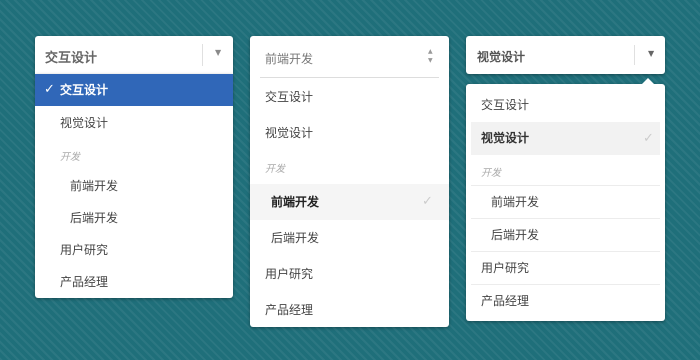 Image resolution: width=700 pixels, height=360 pixels. Describe the element at coordinates (501, 57) in the screenshot. I see `dropdown3-selected-value: 视觉设计` at that location.